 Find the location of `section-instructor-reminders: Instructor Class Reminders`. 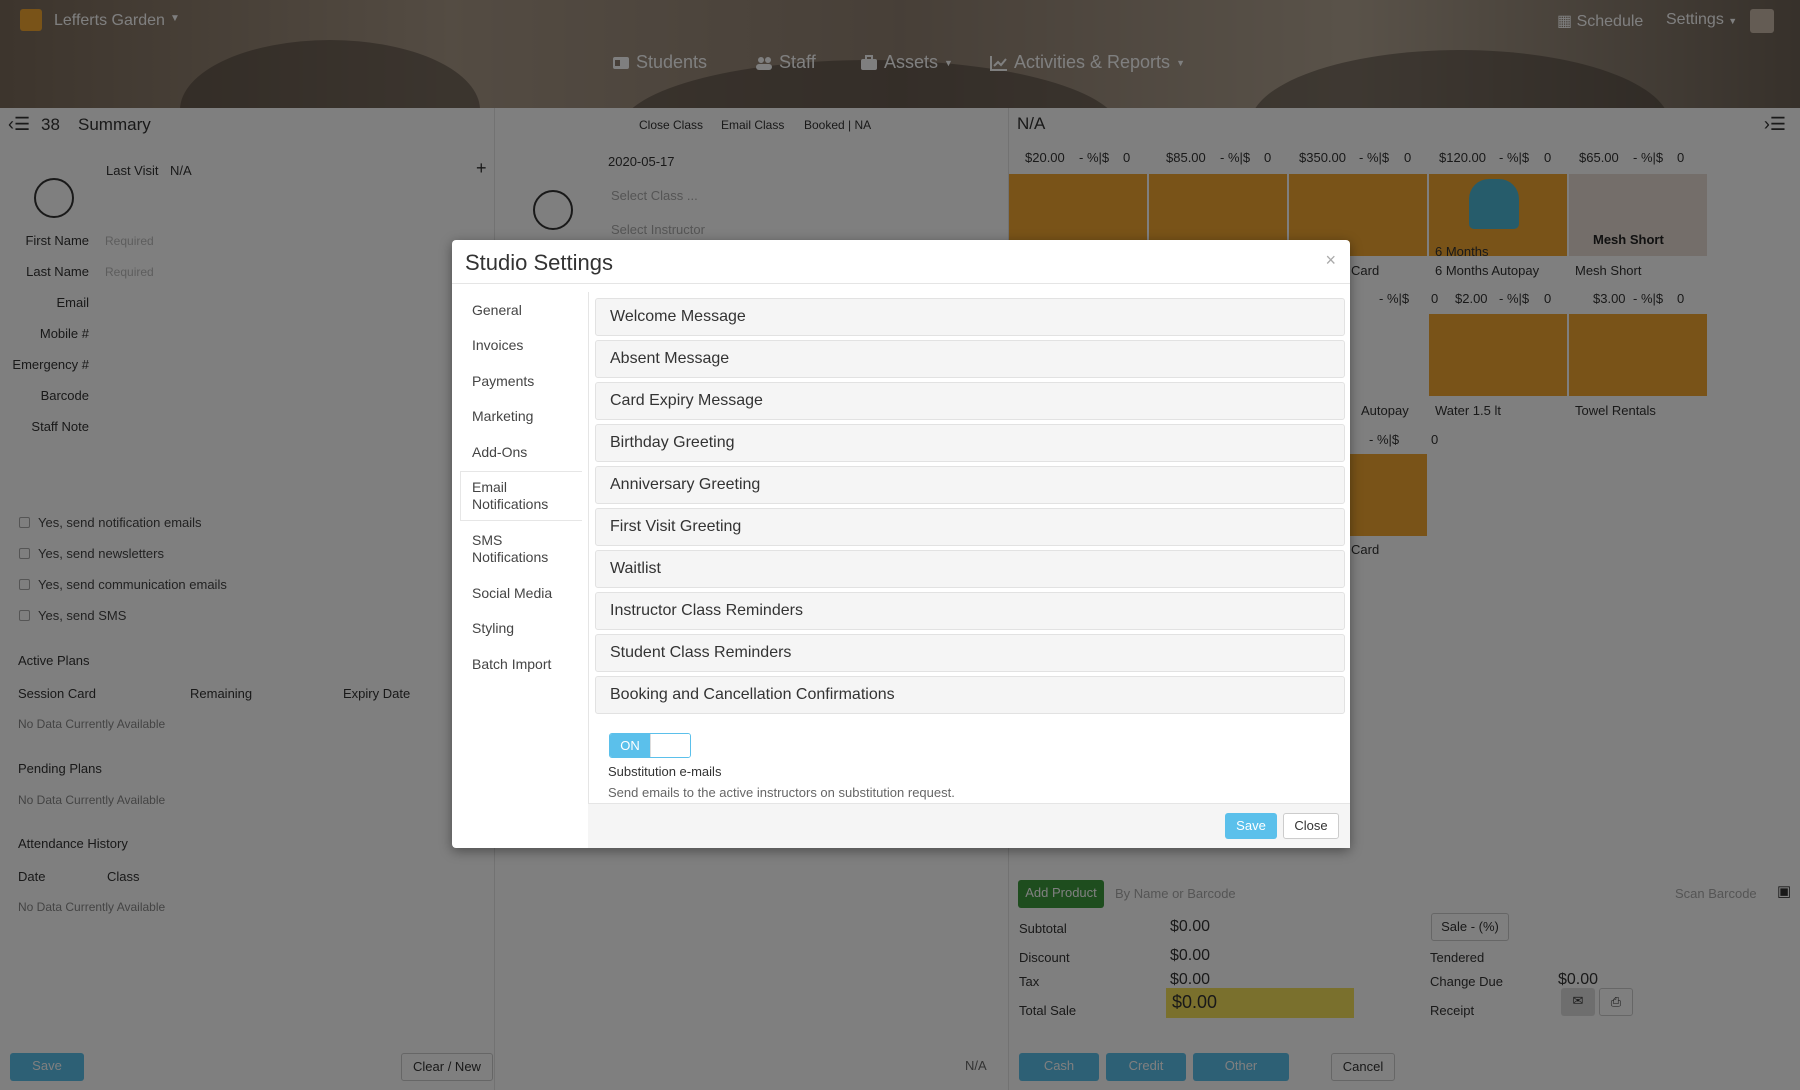

section-instructor-reminders: Instructor Class Reminders is located at coordinates (970, 611).